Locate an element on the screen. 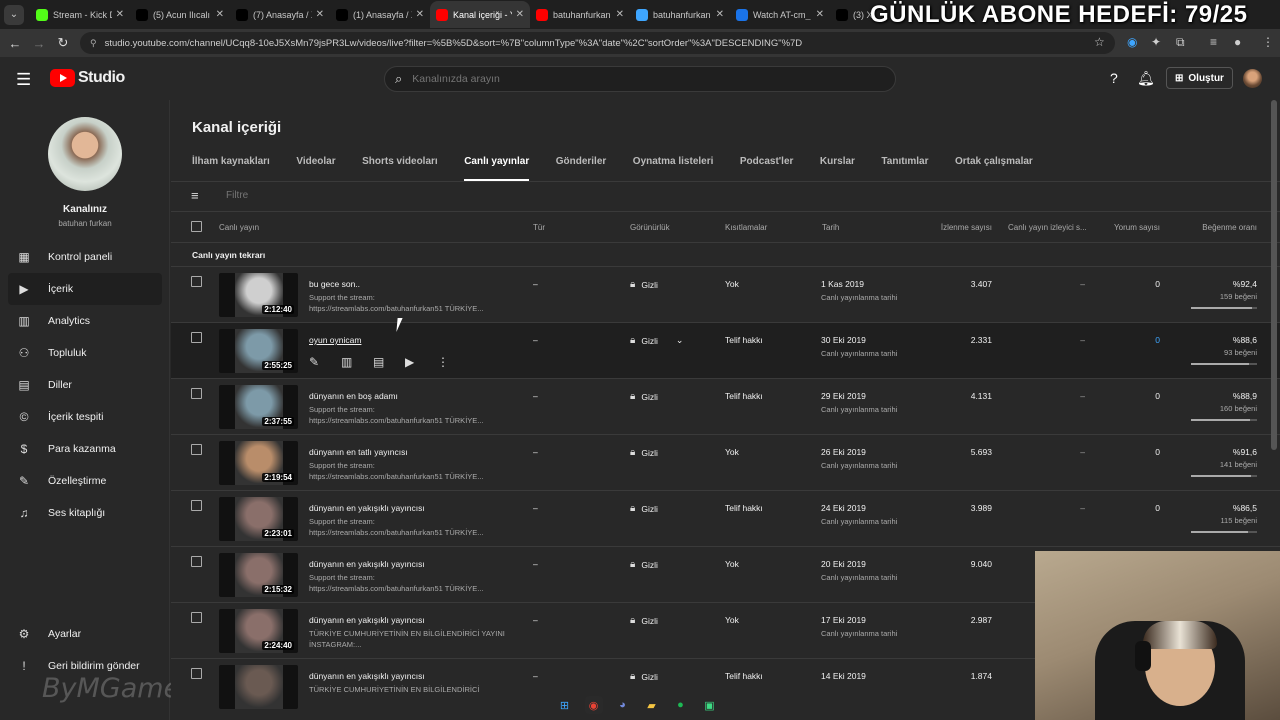 The height and width of the screenshot is (720, 1280). reload-icon: ↻ is located at coordinates (63, 43).